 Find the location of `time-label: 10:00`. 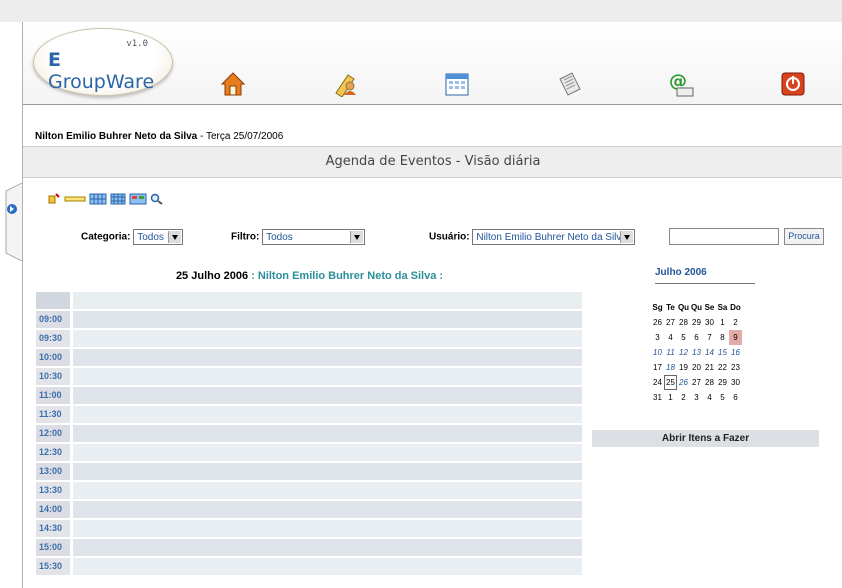

time-label: 10:00 is located at coordinates (53, 357).